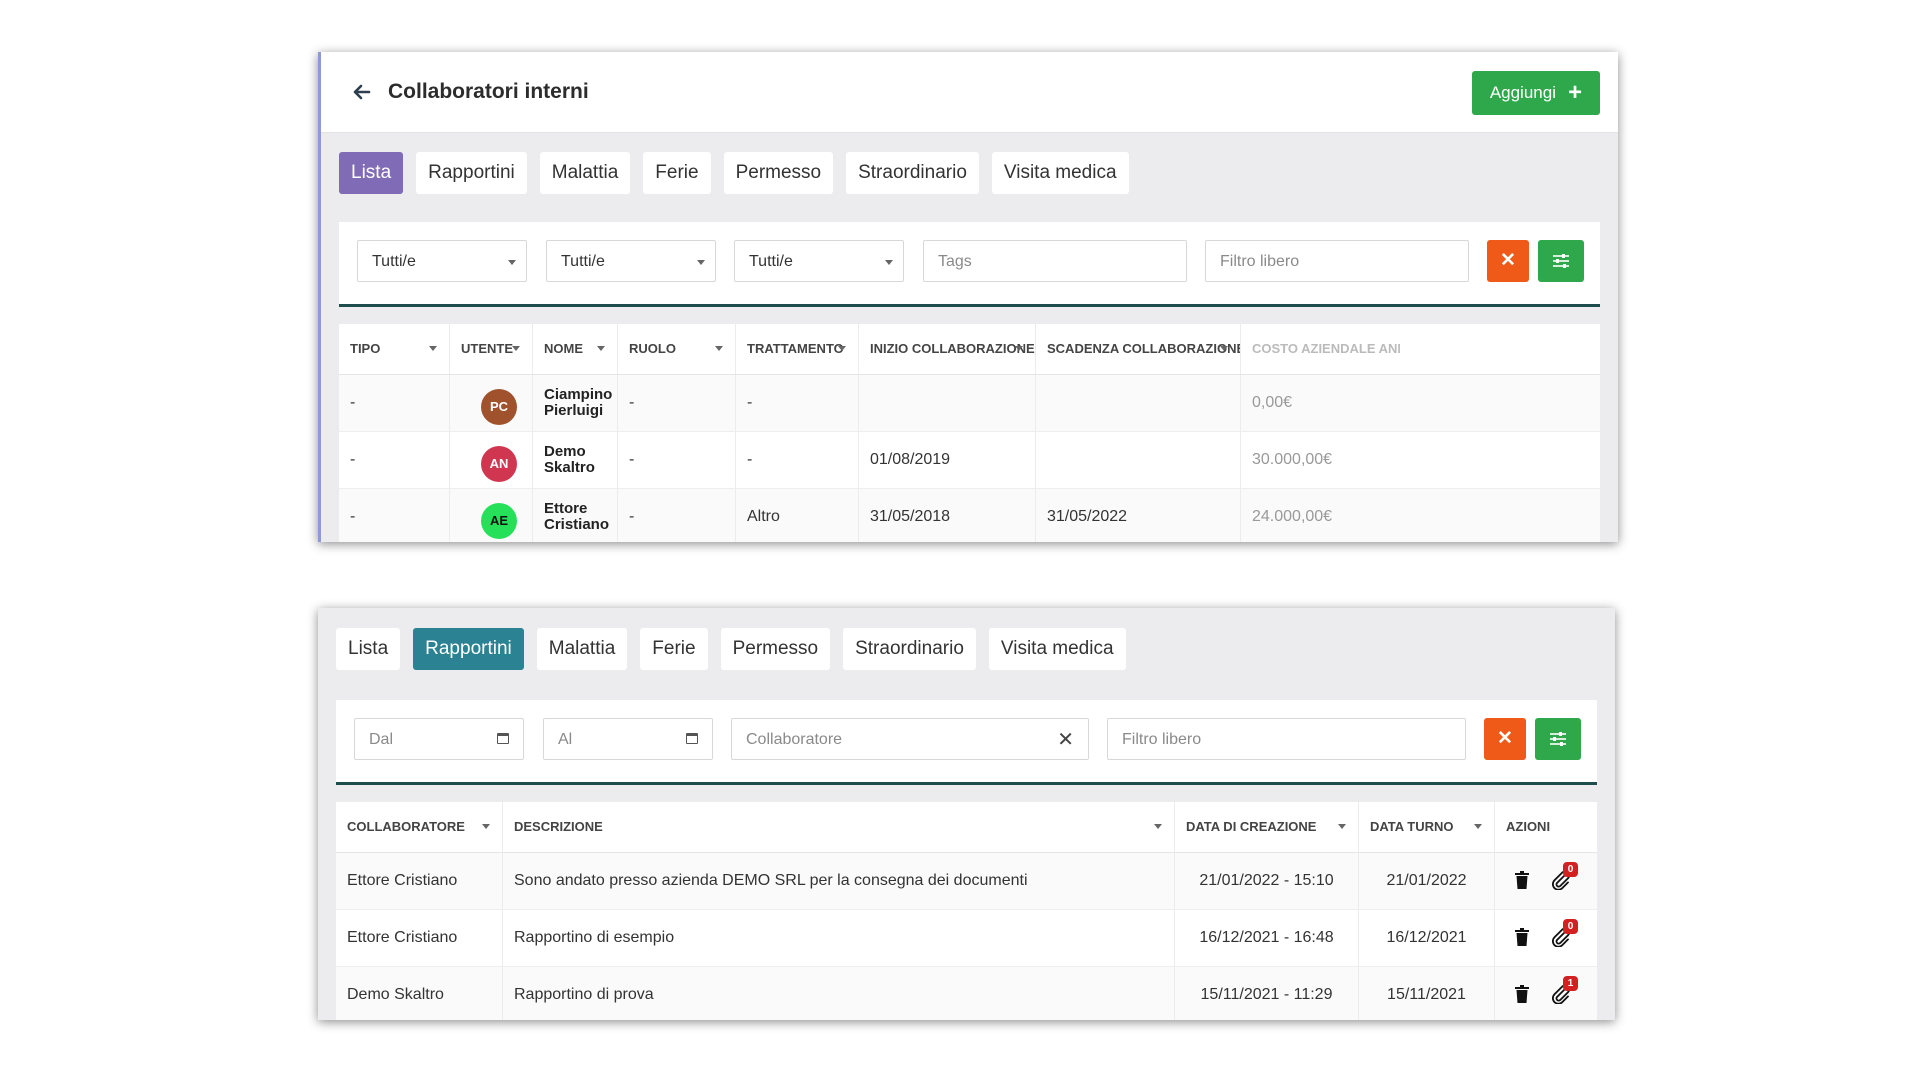  I want to click on user-select: Tutti/e, so click(631, 261).